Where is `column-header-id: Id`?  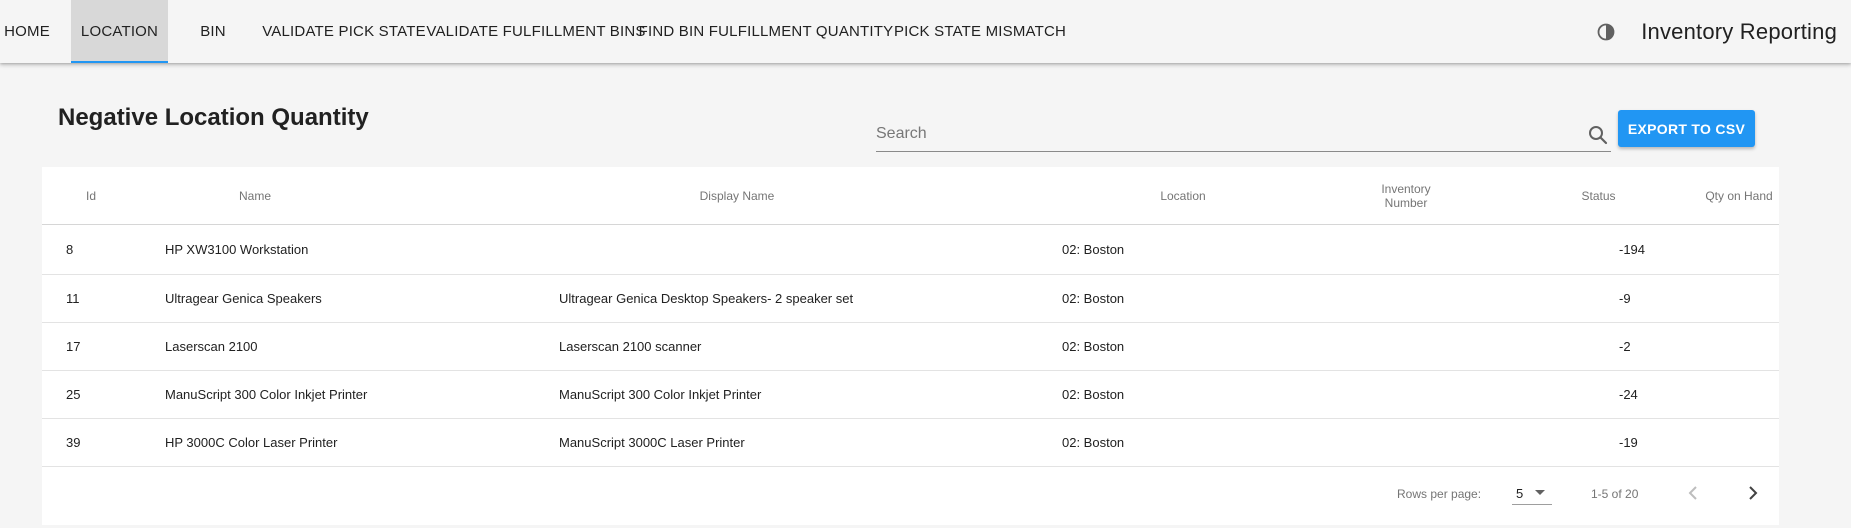
column-header-id: Id is located at coordinates (95, 196).